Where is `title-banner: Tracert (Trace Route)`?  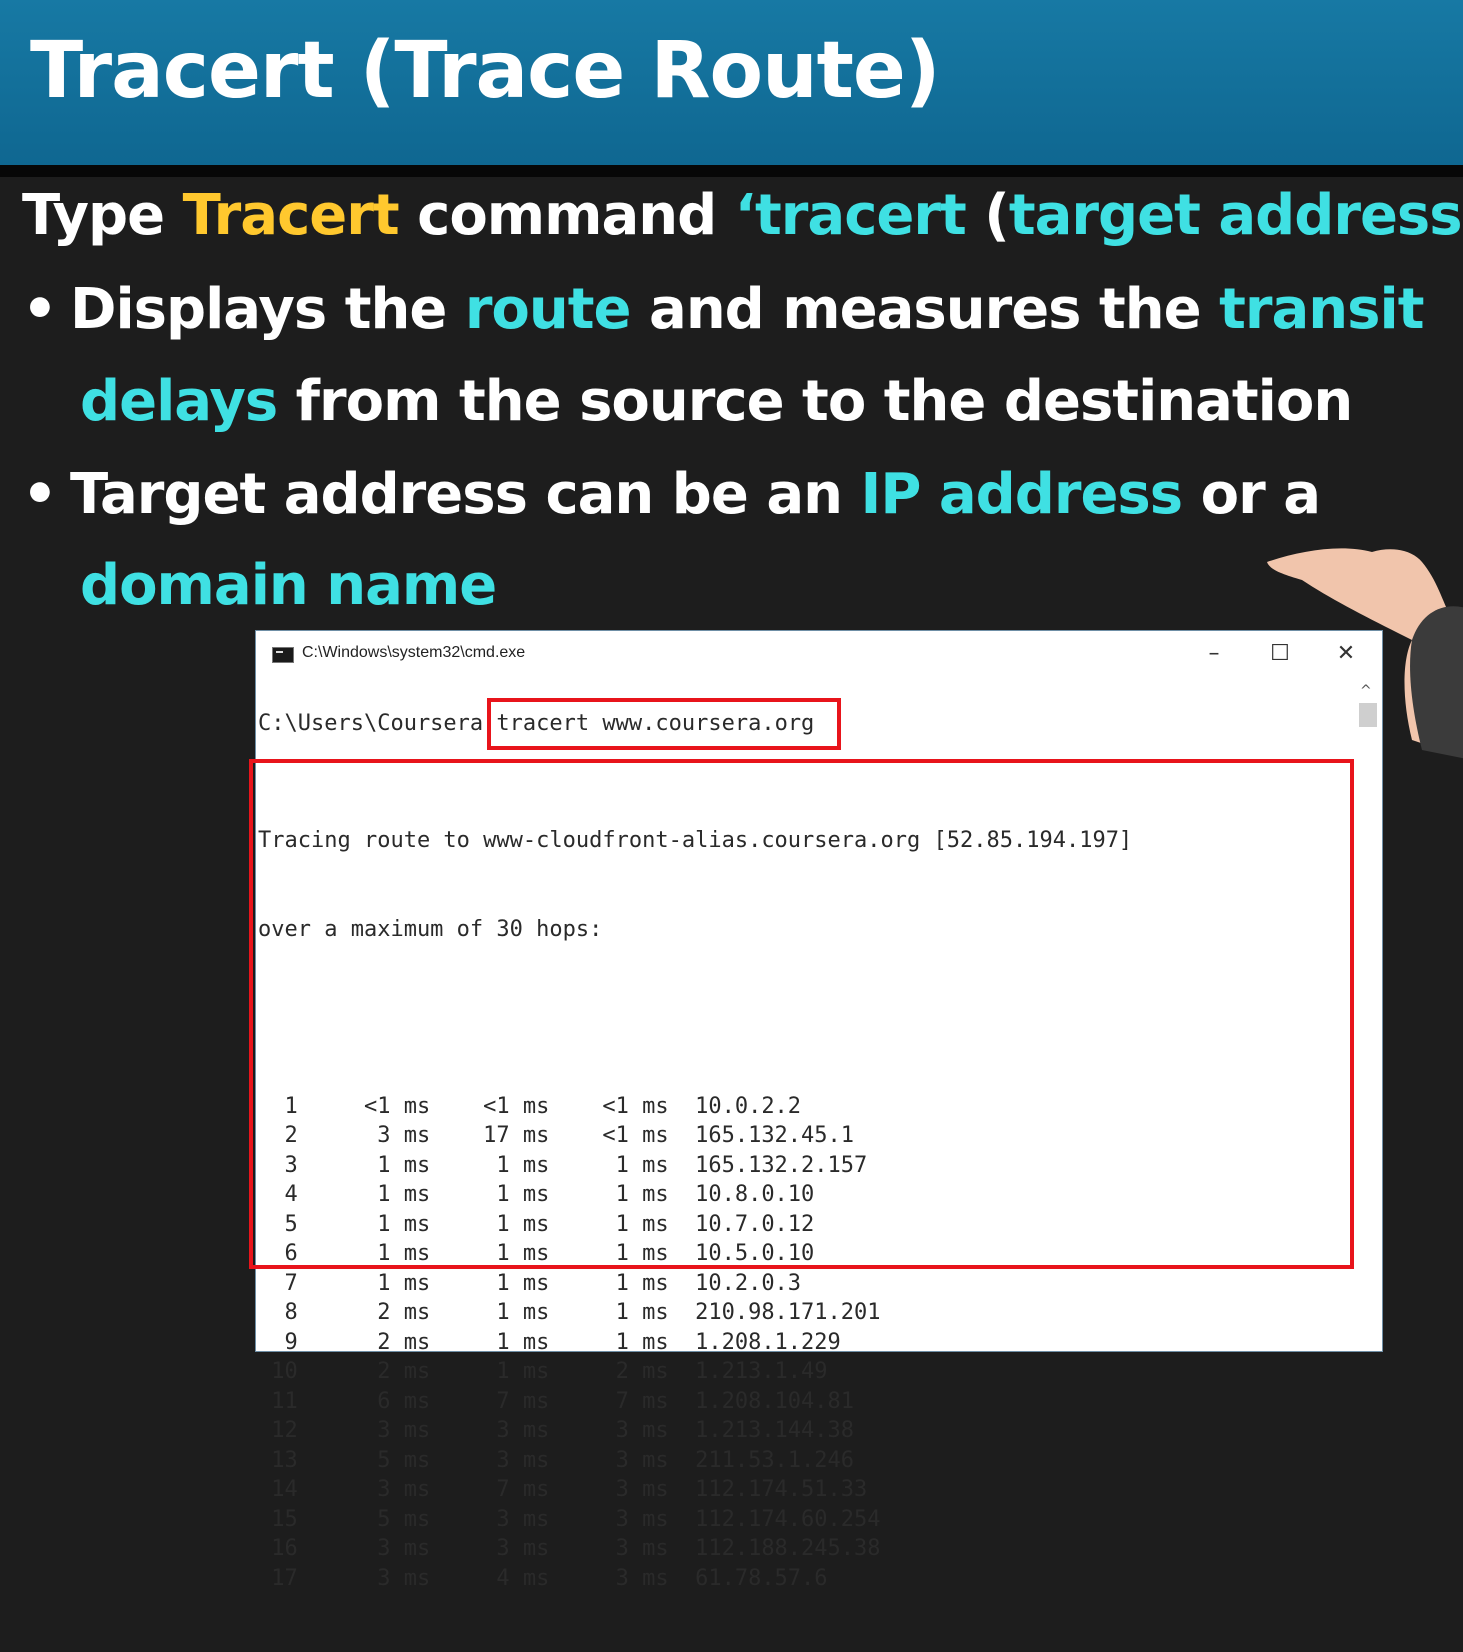
title-banner: Tracert (Trace Route) is located at coordinates (731, 82).